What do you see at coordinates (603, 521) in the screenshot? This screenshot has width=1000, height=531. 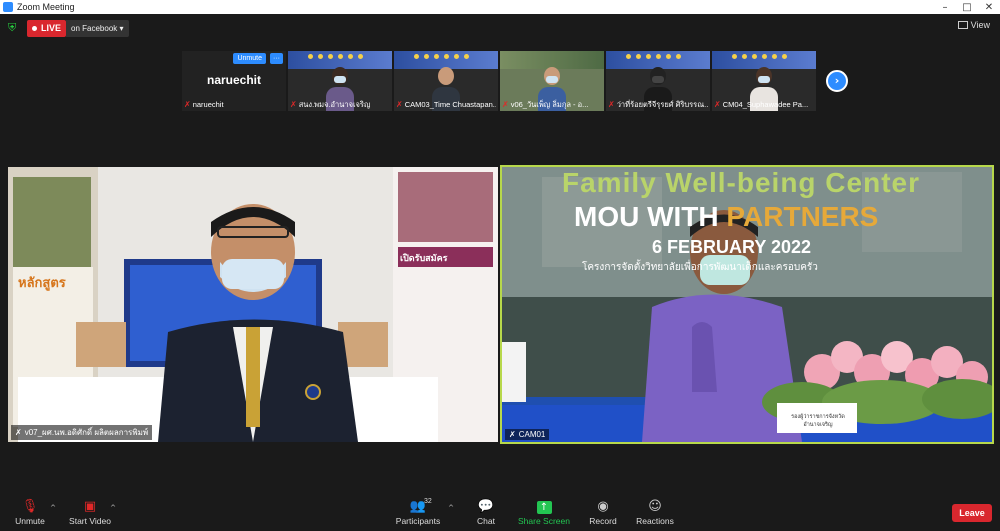 I see `record-label: Record` at bounding box center [603, 521].